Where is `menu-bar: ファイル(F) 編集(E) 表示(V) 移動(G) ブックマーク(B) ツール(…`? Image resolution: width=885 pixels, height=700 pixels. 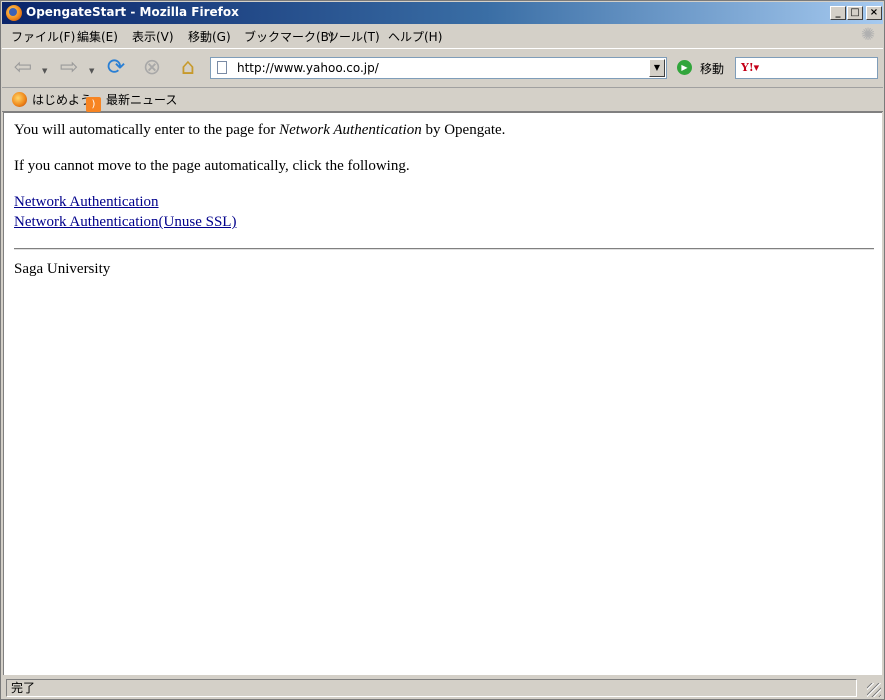 menu-bar: ファイル(F) 編集(E) 表示(V) 移動(G) ブックマーク(B) ツール(… is located at coordinates (442, 35).